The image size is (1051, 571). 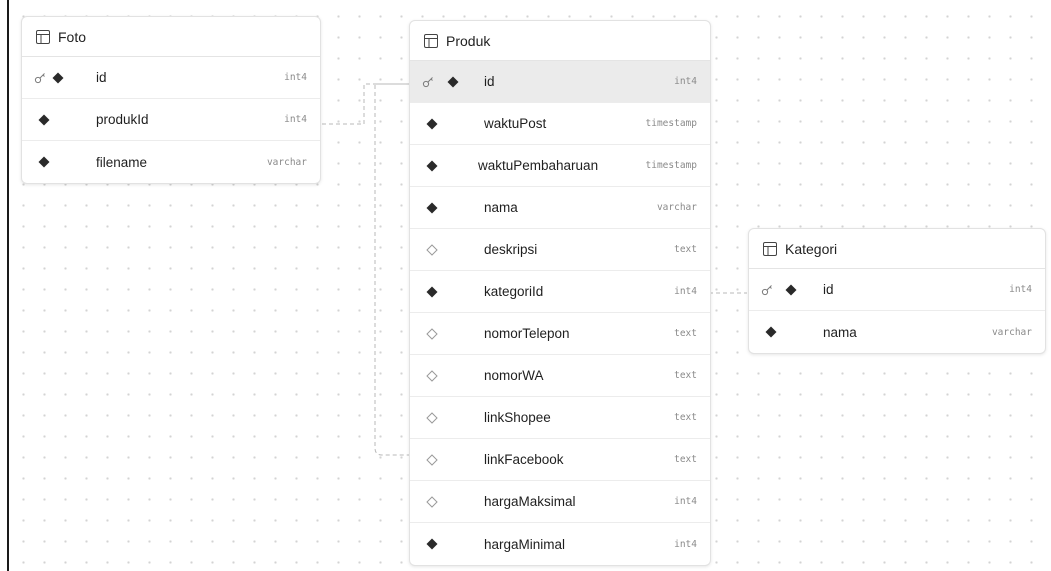 I want to click on column-row: waktuPembaharuan timestamp, so click(x=560, y=166).